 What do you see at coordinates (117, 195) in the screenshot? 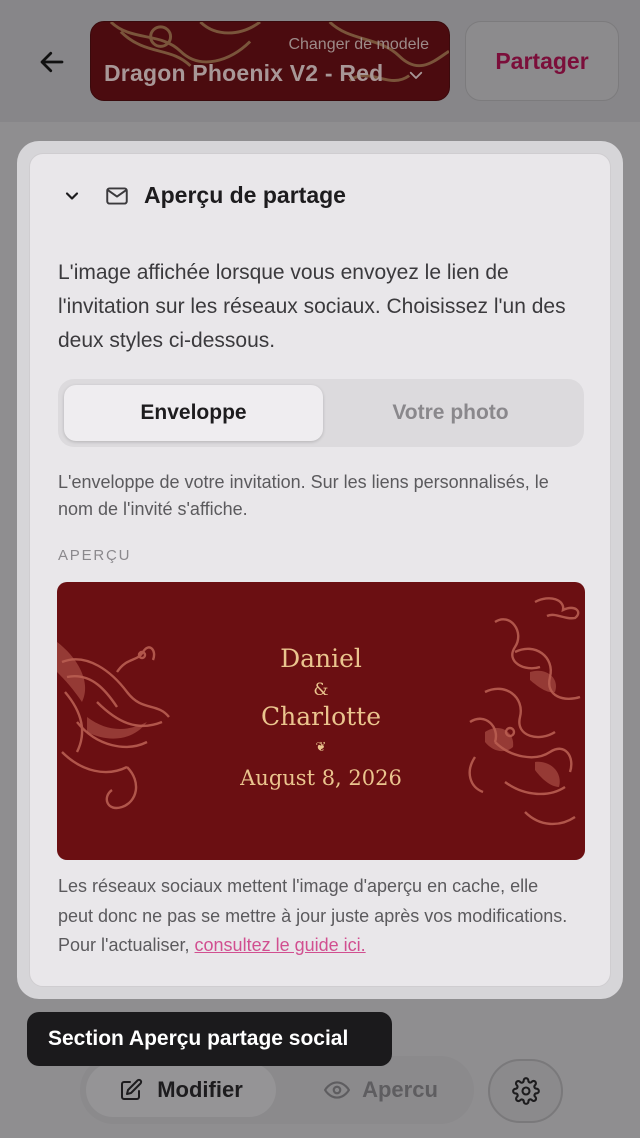
I see `mail-icon` at bounding box center [117, 195].